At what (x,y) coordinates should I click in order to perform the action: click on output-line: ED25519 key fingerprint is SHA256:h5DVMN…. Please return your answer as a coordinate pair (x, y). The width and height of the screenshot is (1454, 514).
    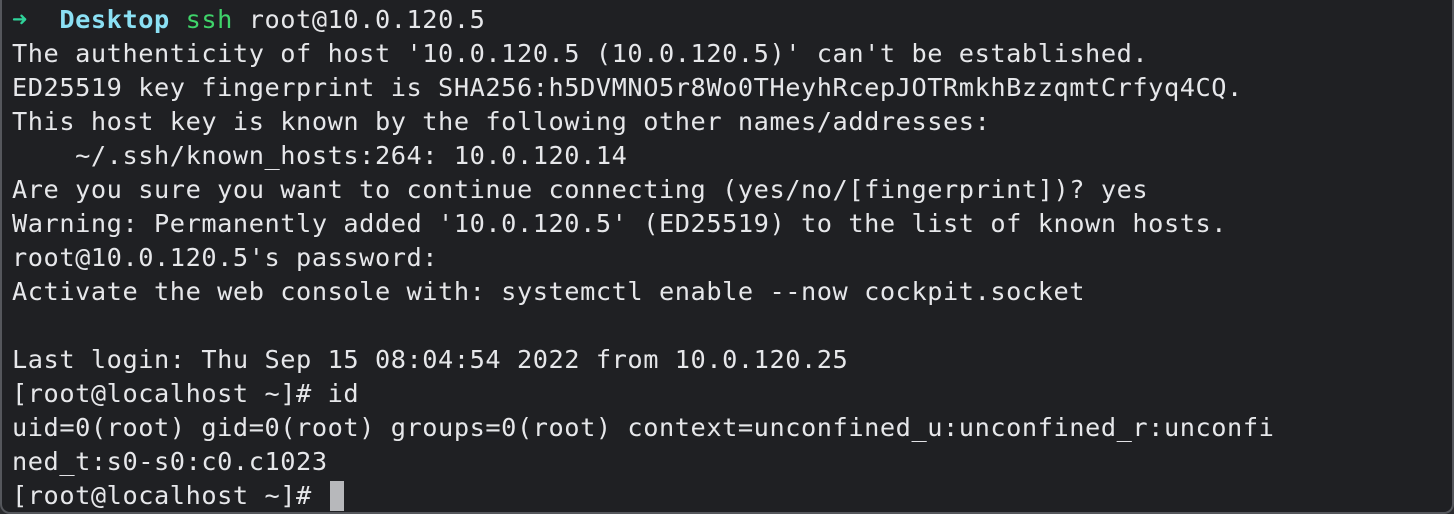
    Looking at the image, I should click on (627, 87).